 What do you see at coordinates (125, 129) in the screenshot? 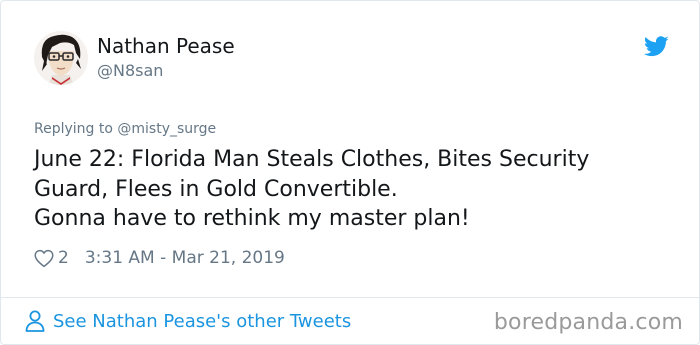
I see `replying-to-context: Replying to @misty_surge` at bounding box center [125, 129].